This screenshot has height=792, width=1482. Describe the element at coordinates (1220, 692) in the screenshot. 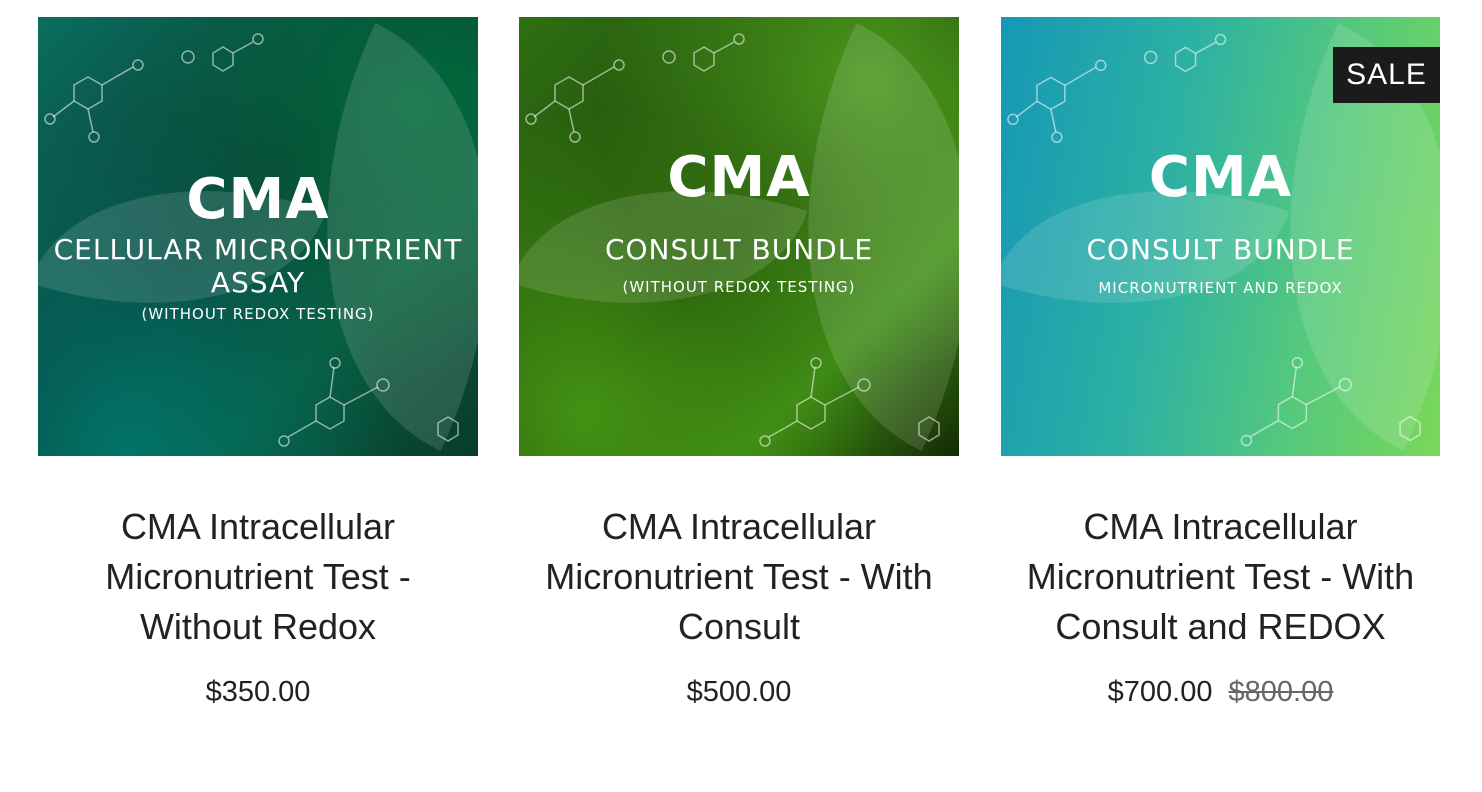

I see `price-row: $700.00 $800.00` at that location.